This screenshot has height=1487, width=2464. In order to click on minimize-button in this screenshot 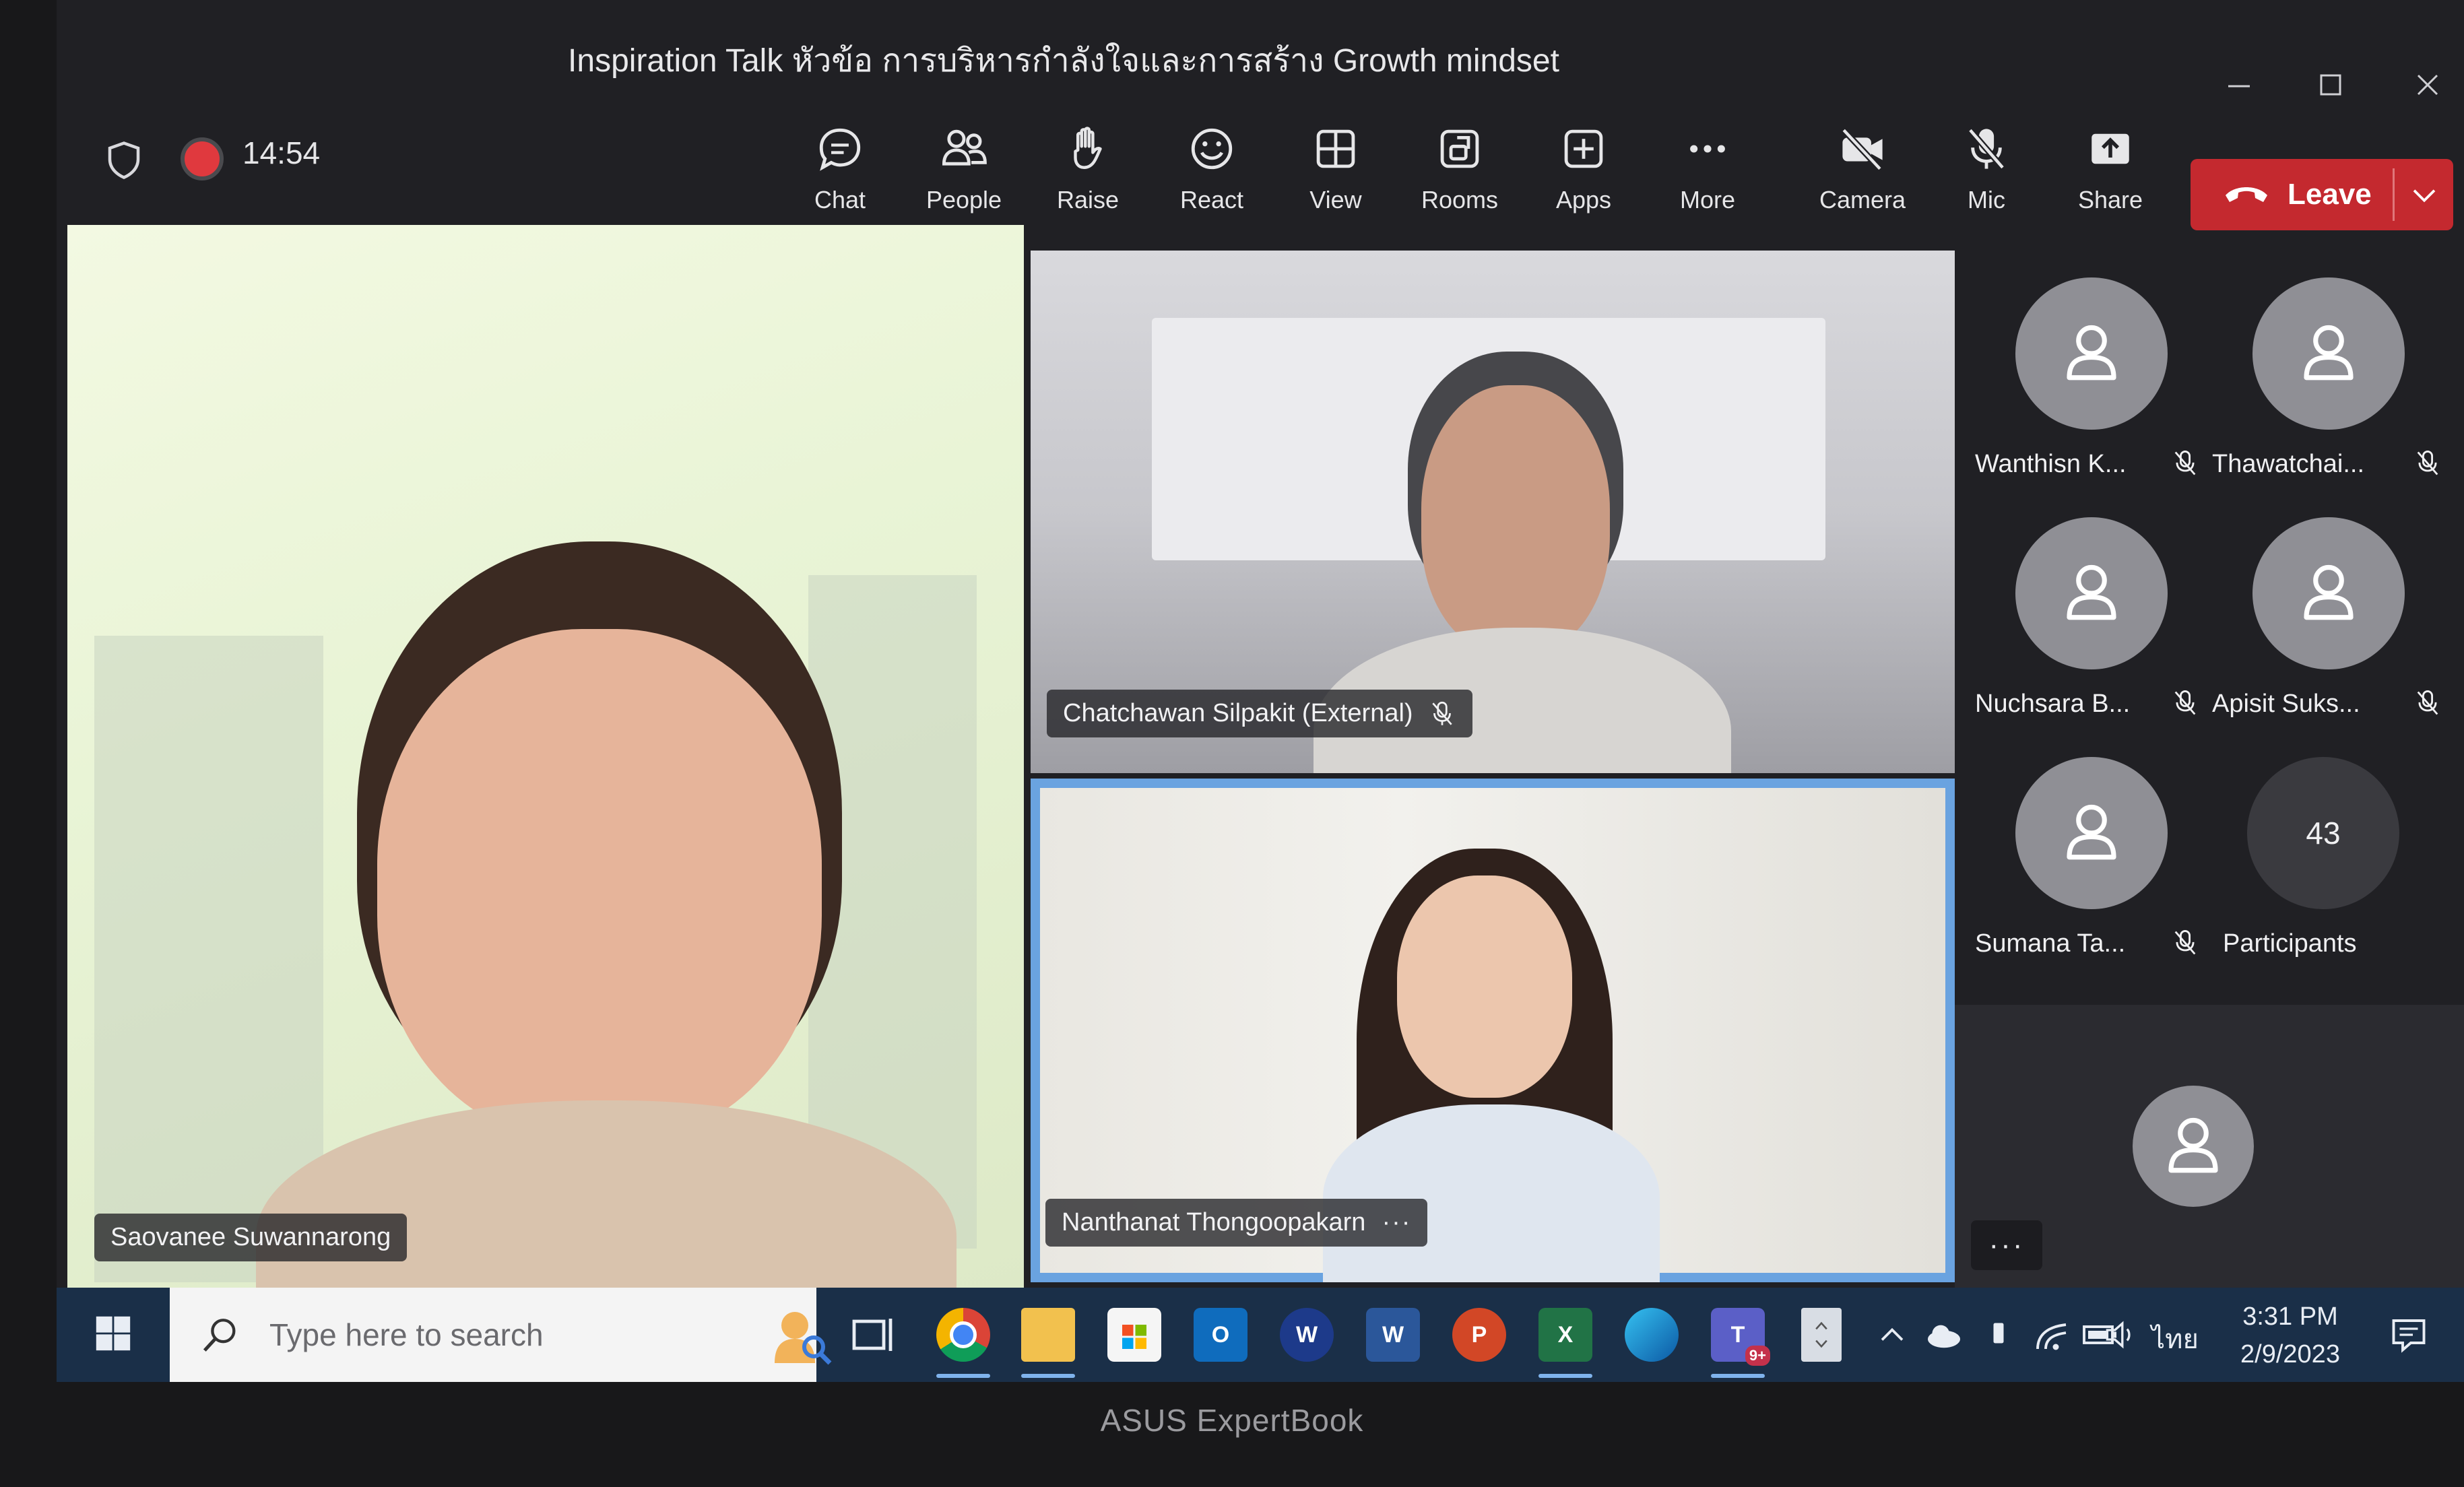, I will do `click(2239, 85)`.